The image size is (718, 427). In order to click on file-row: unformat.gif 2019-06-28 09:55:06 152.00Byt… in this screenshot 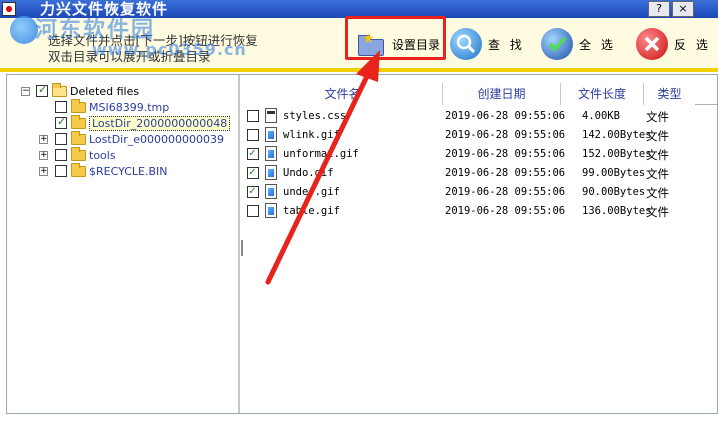, I will do `click(480, 154)`.